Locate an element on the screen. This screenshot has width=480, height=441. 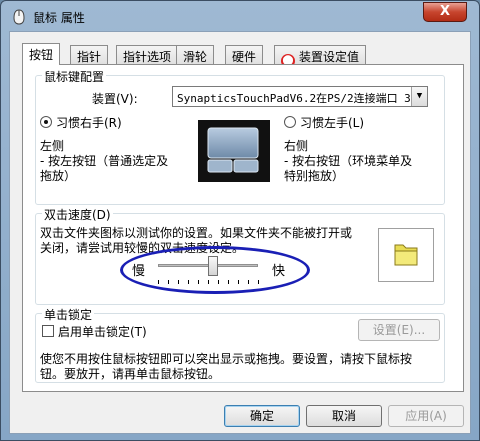
device-select: SynapticsTouchPadV6.2在PS/2连接端口 3 ▼ is located at coordinates (300, 96).